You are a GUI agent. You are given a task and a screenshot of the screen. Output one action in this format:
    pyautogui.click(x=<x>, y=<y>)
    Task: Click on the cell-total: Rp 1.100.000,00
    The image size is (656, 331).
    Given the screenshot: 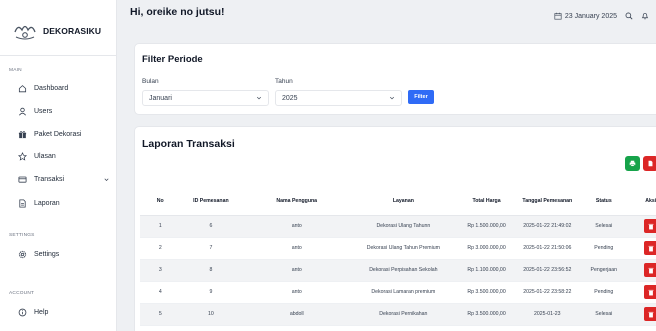 What is the action you would take?
    pyautogui.click(x=486, y=270)
    